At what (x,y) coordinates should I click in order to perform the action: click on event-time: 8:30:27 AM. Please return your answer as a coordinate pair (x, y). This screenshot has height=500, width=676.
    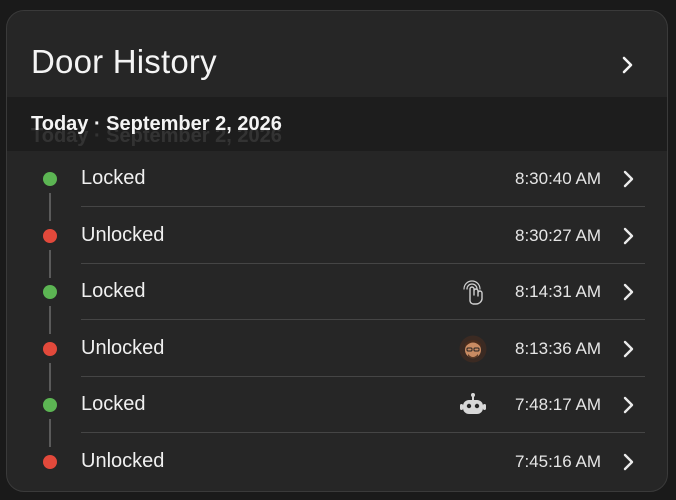
    Looking at the image, I should click on (557, 235).